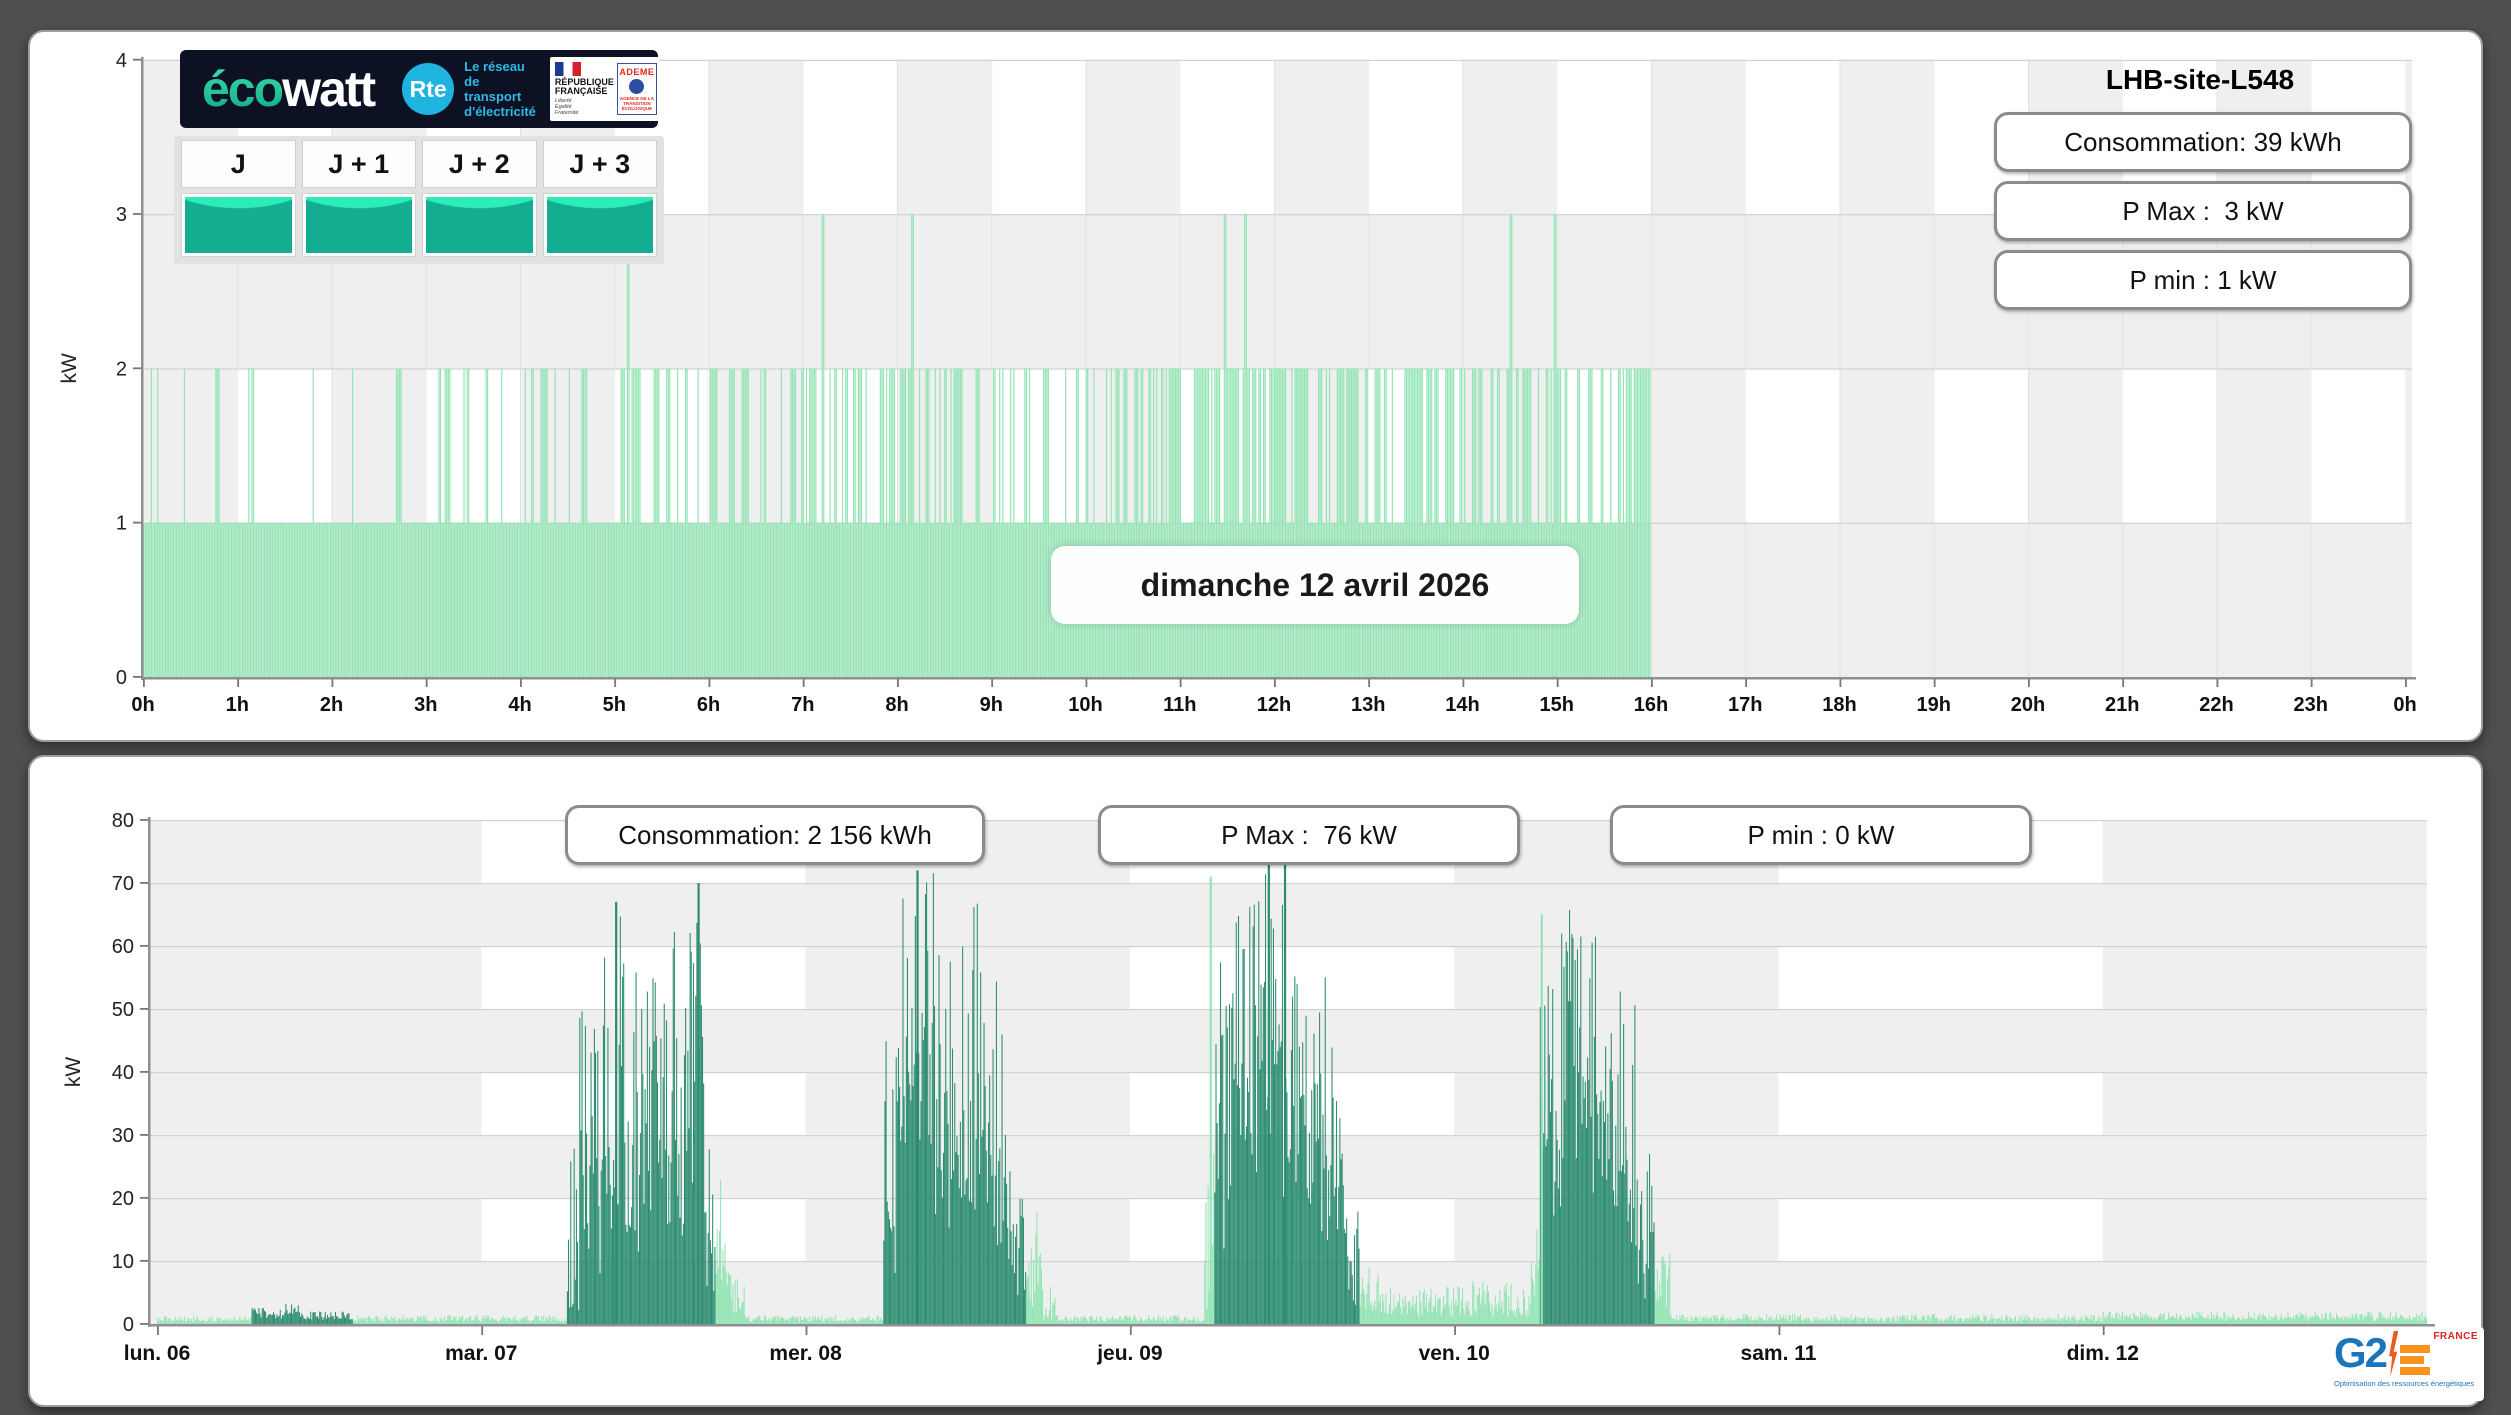 This screenshot has width=2511, height=1415. I want to click on svg-text: 2, so click(121, 369).